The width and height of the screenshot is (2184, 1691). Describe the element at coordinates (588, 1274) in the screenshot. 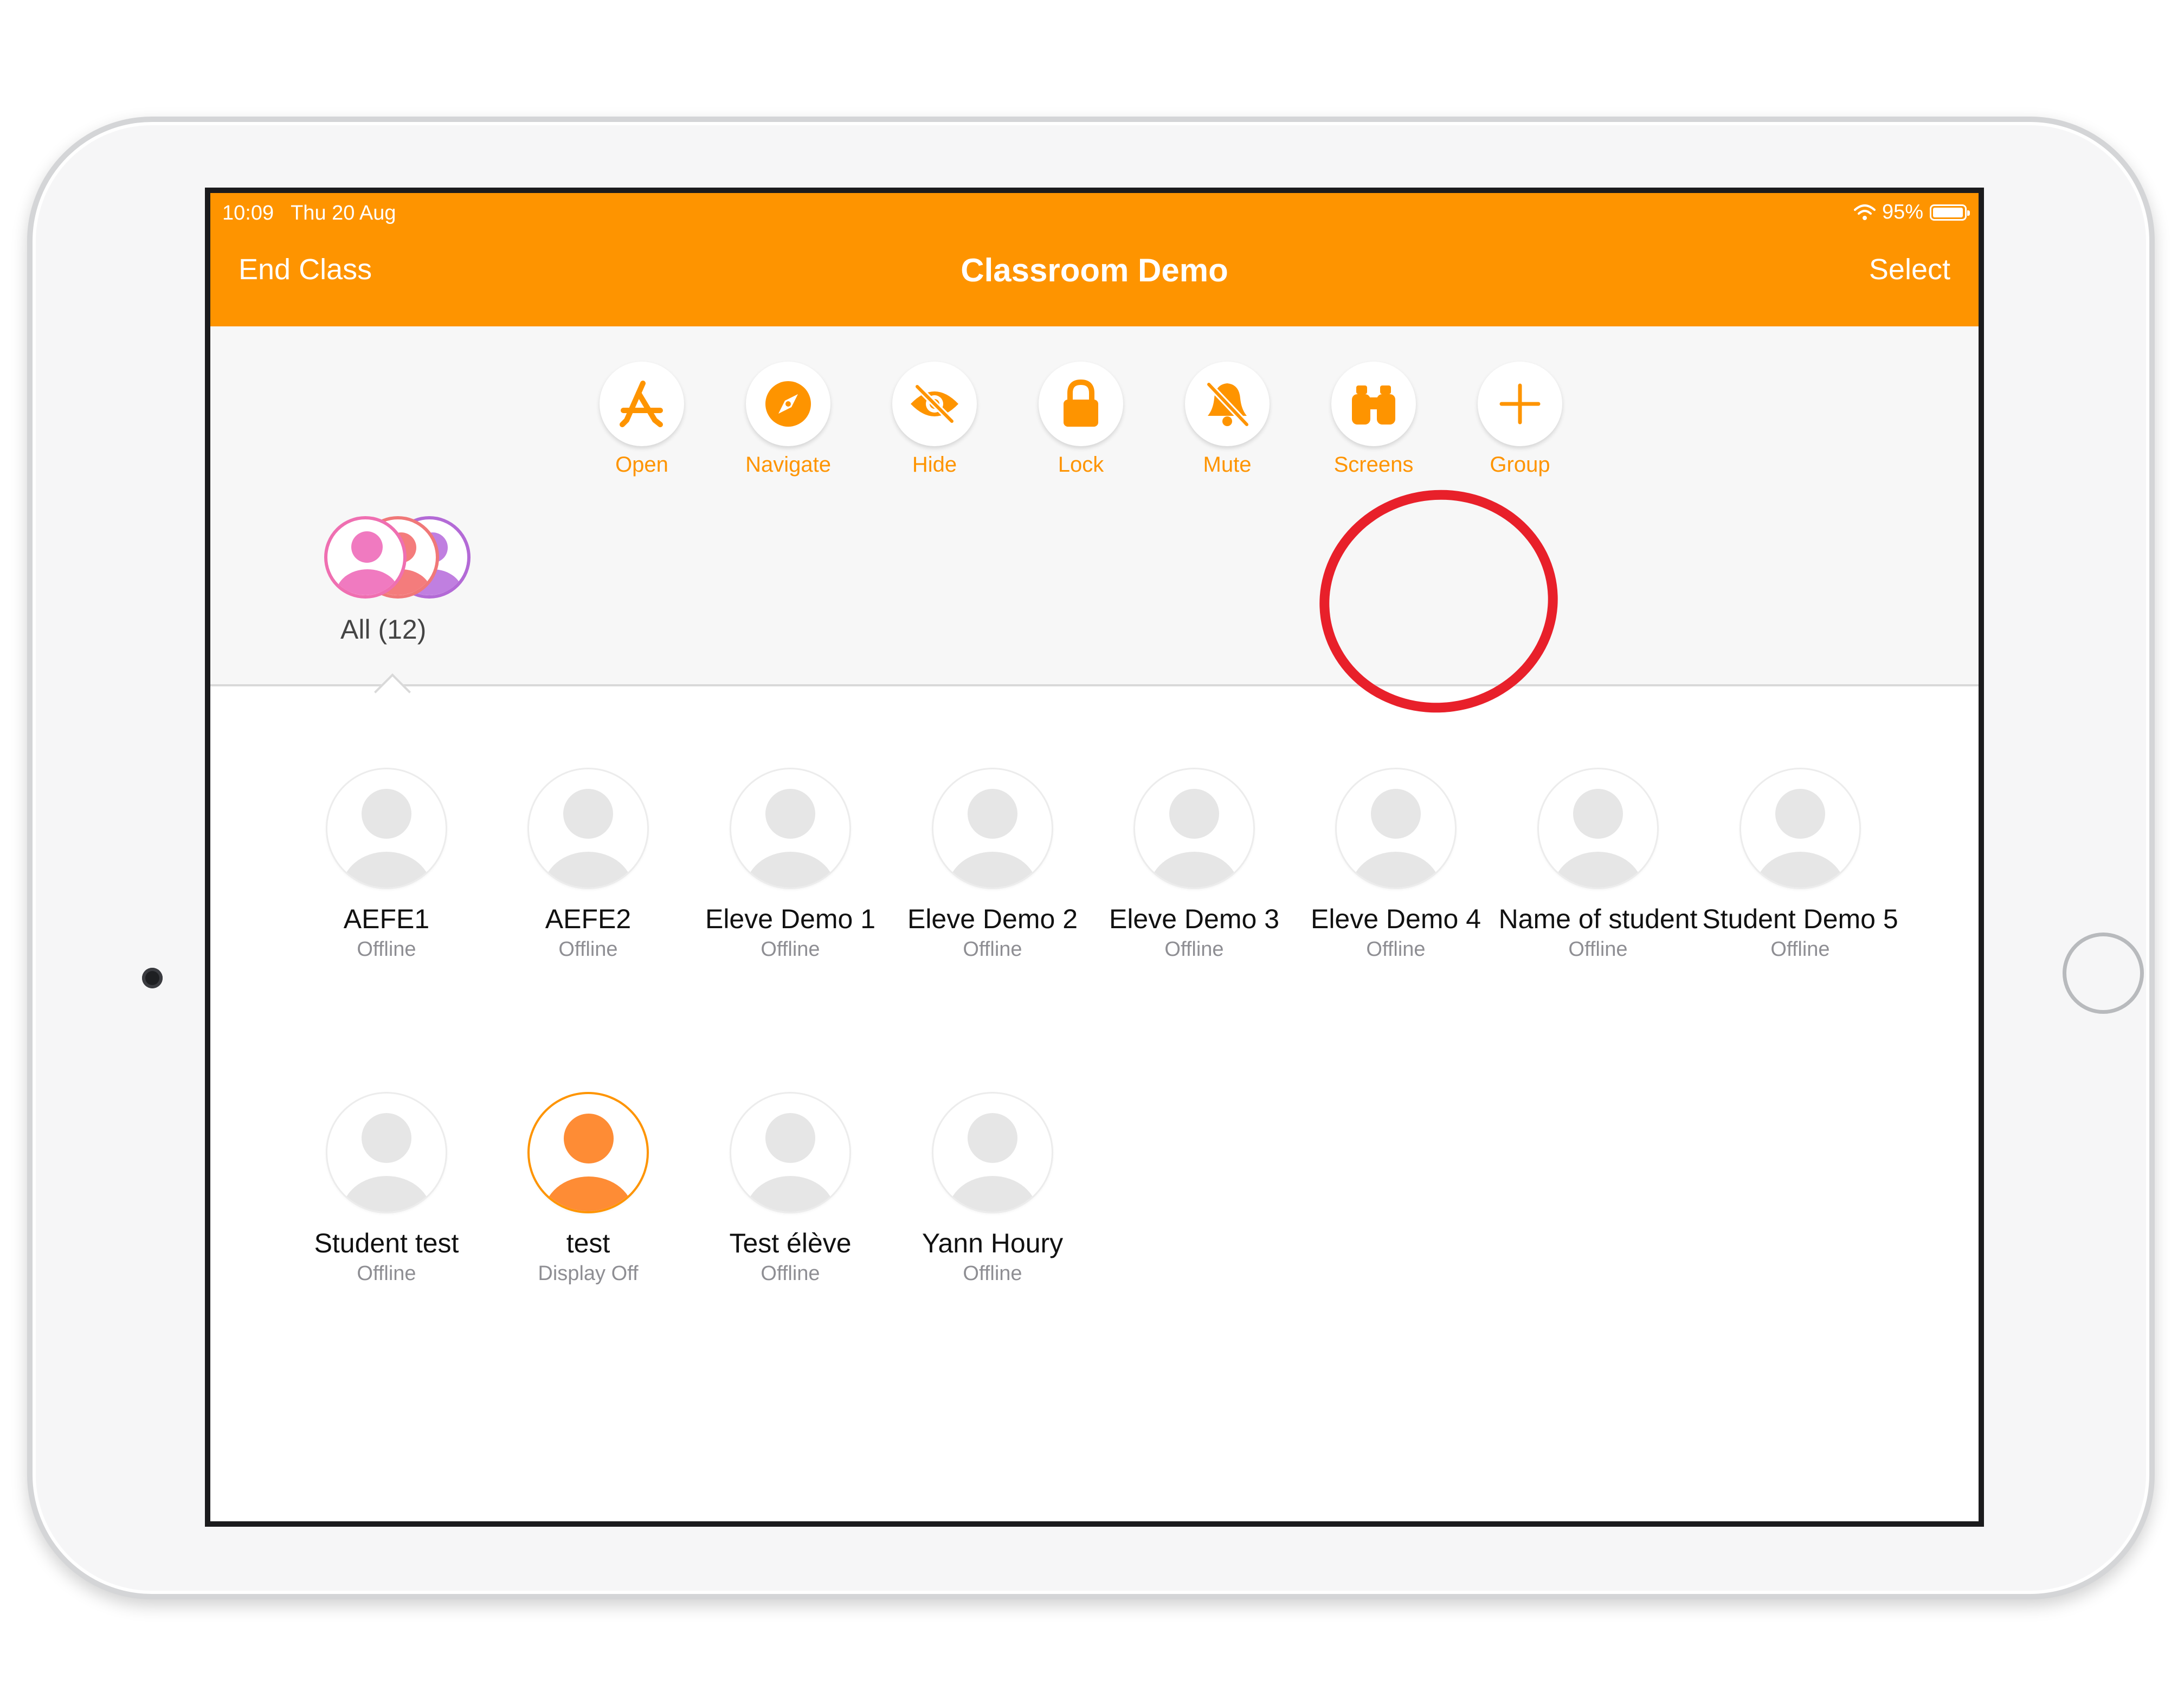

I see `student-status: Display Off` at that location.